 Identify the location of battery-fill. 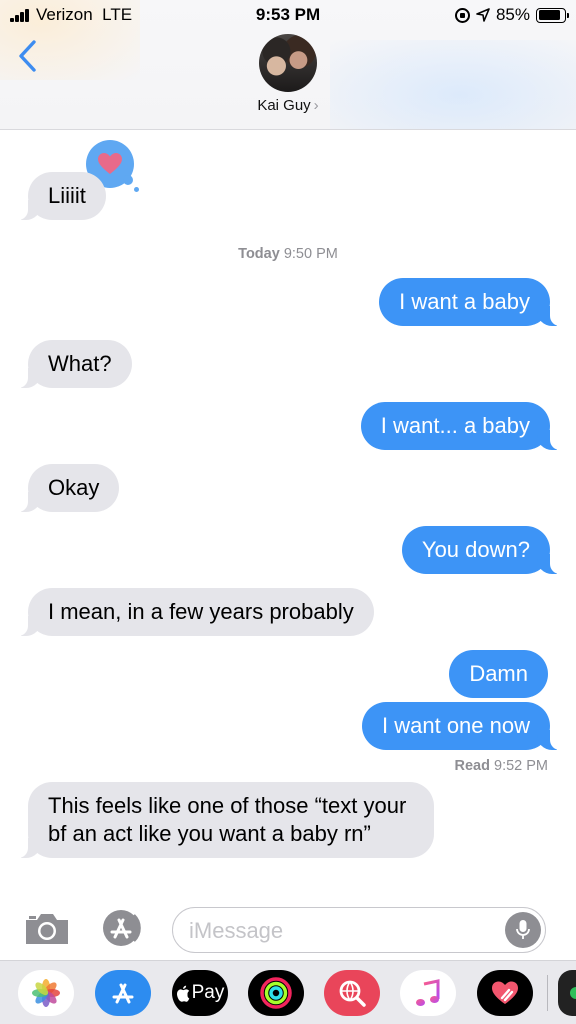
(549, 15).